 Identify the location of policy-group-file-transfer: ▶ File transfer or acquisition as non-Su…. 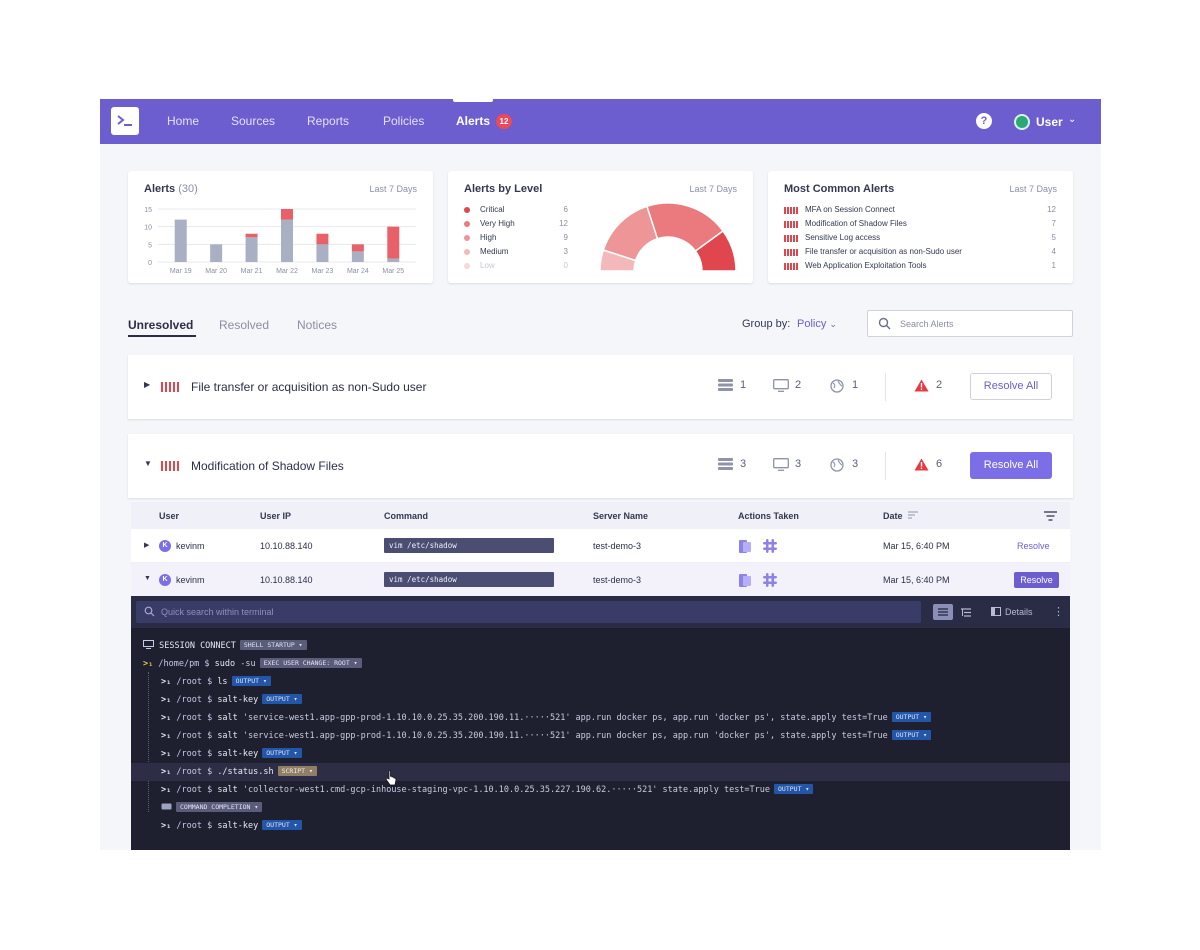
(600, 387).